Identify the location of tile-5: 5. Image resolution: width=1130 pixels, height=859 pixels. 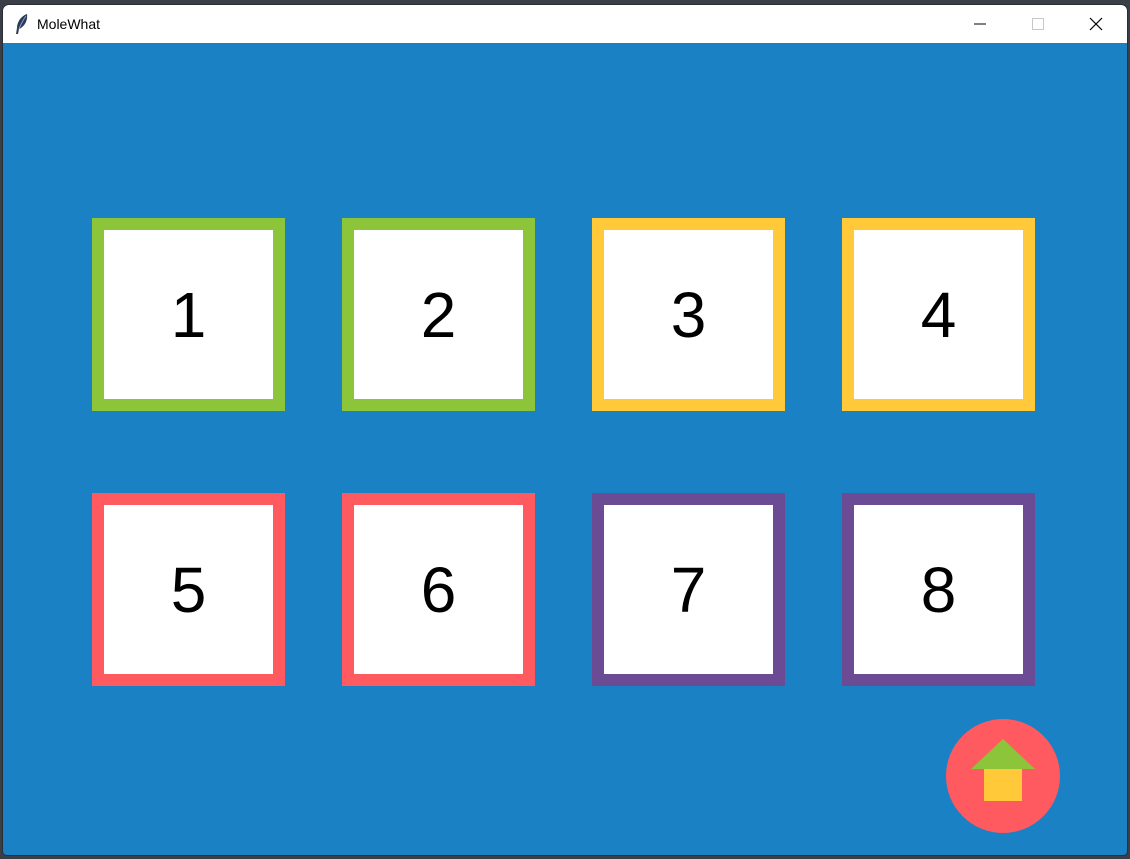
(188, 589).